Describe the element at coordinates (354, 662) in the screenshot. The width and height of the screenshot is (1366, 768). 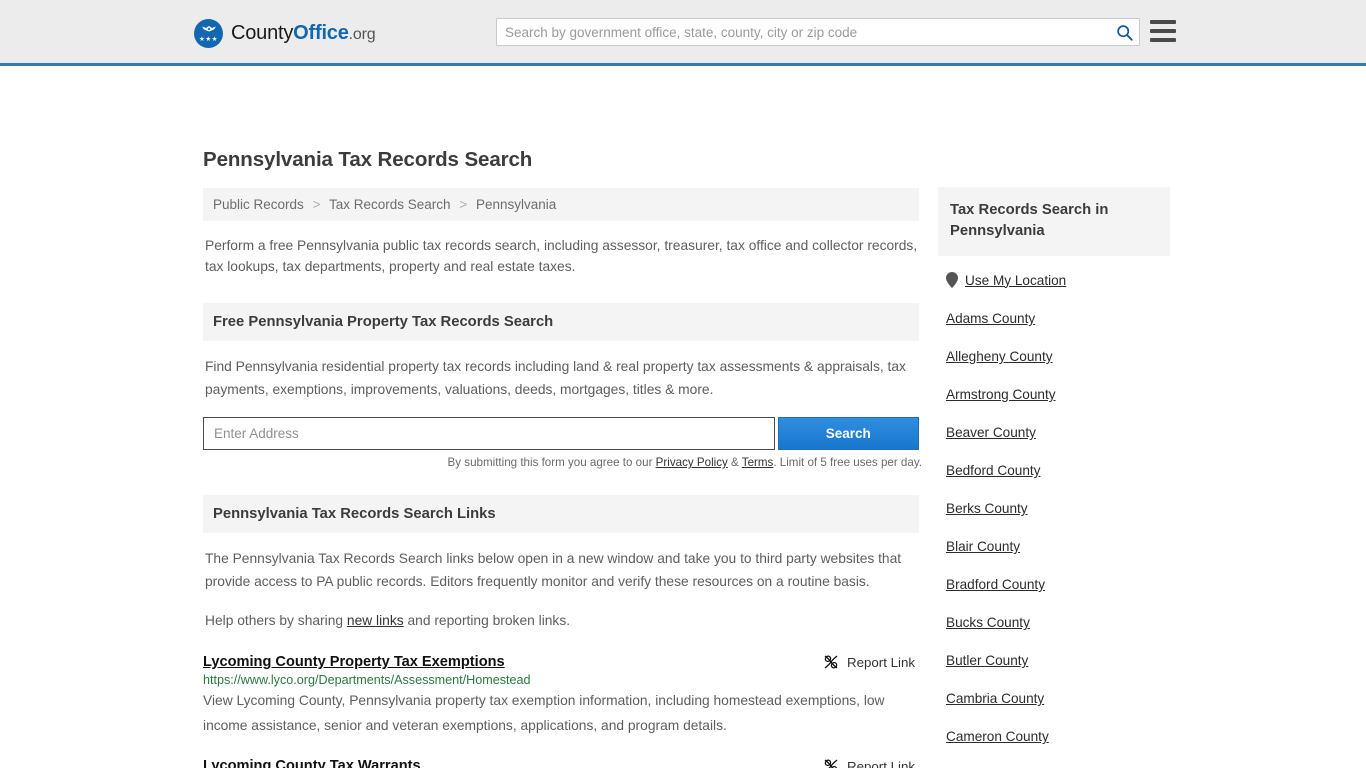
I see `result-title-link: Lycoming County Property Tax Exemptions` at that location.